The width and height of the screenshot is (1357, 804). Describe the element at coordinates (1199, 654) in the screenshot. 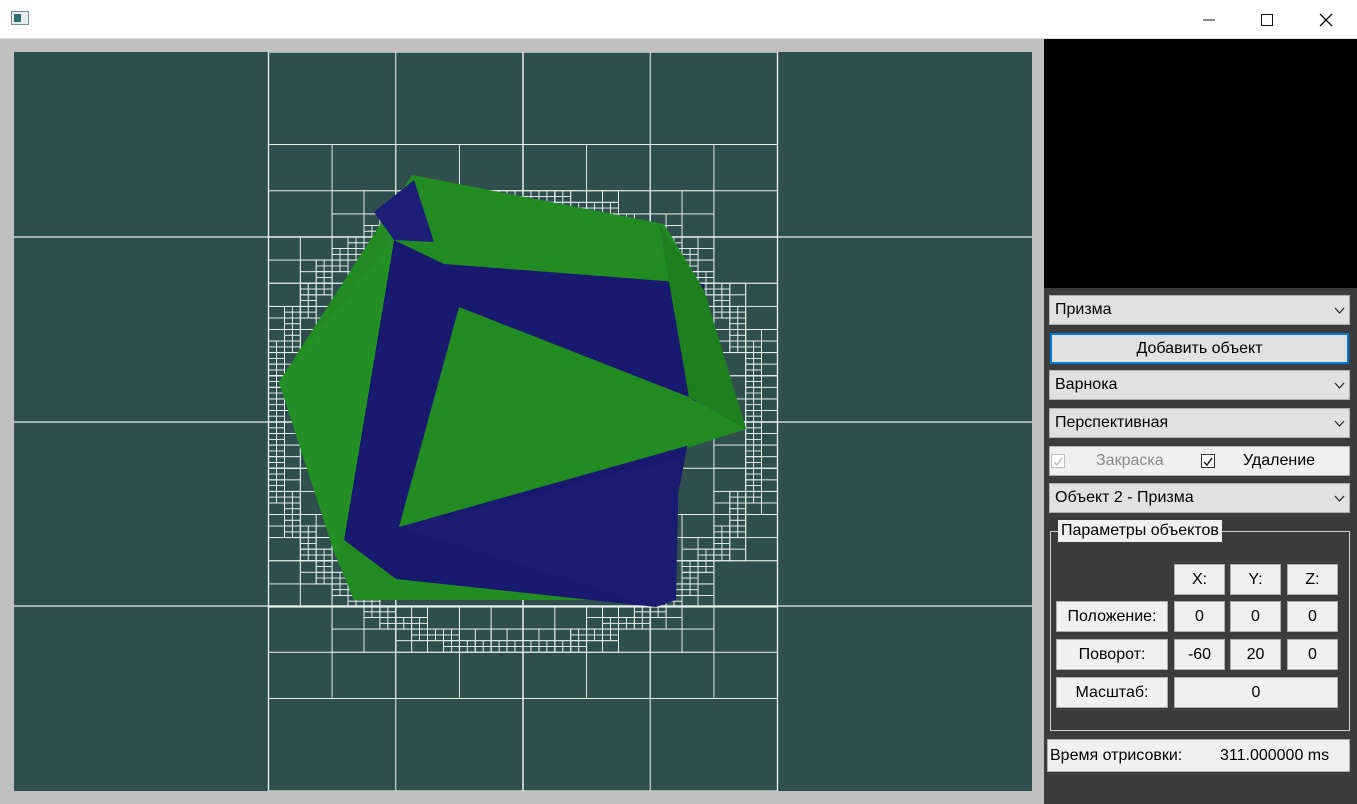

I see `rotation-x-input: -60` at that location.